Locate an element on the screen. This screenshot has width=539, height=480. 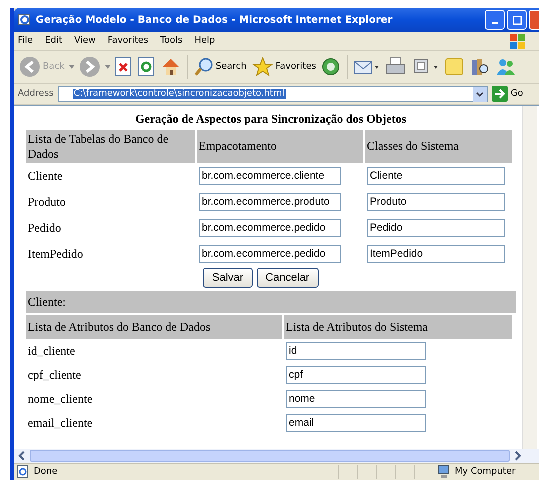
page-heading: Geração de Aspectos para Sincronização dos Objetos is located at coordinates (271, 120).